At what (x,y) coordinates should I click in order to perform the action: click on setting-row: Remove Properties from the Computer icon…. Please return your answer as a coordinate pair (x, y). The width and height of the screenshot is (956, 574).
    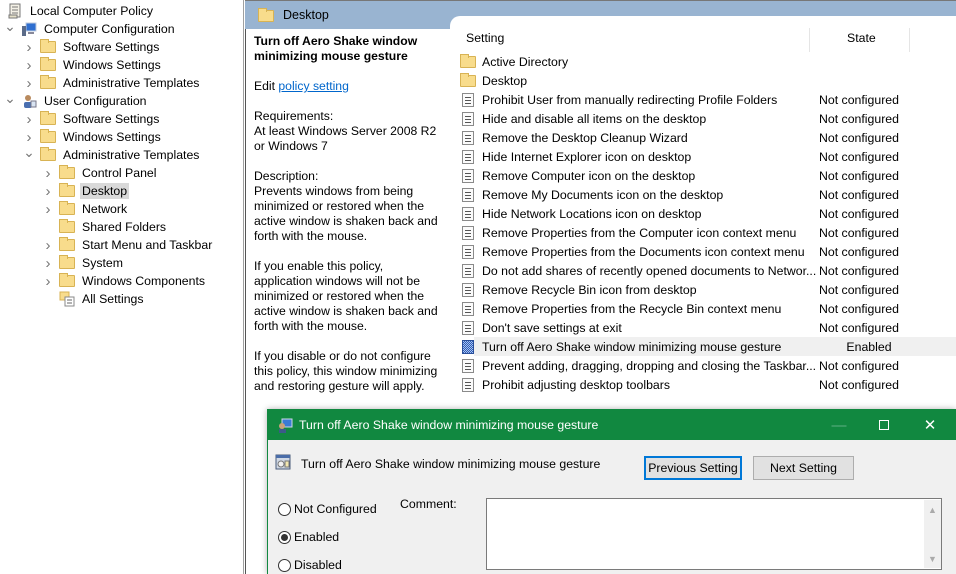
    Looking at the image, I should click on (708, 232).